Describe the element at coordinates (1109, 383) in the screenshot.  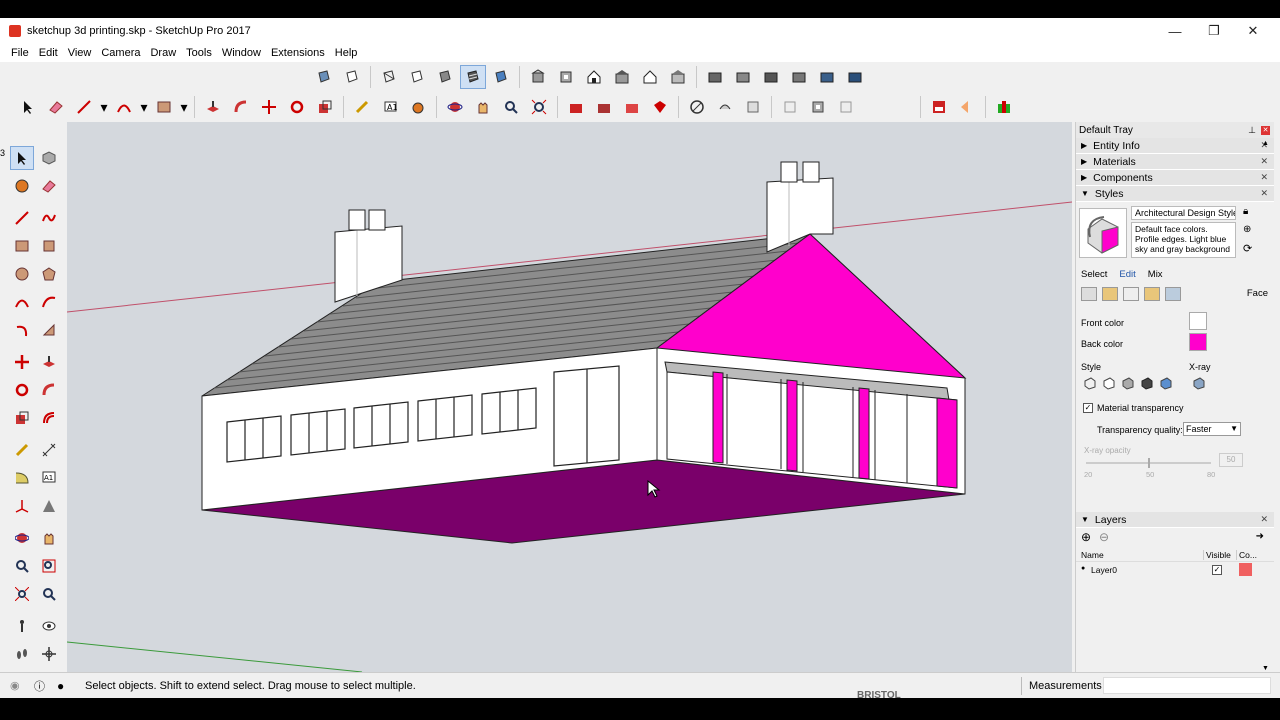
I see `hidden-line-face-icon` at that location.